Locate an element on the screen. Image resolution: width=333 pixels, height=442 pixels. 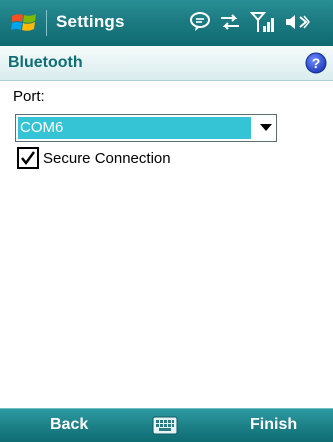
keyboard-icon is located at coordinates (165, 425).